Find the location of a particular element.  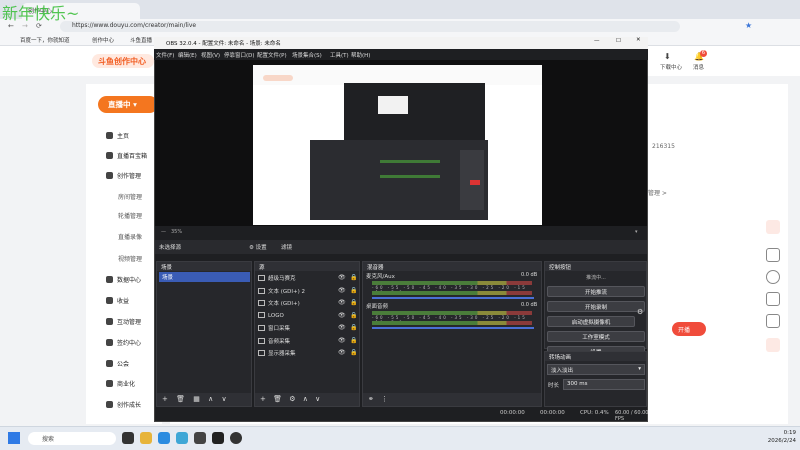

obs-menu-item: 配置文件(P) is located at coordinates (272, 55).